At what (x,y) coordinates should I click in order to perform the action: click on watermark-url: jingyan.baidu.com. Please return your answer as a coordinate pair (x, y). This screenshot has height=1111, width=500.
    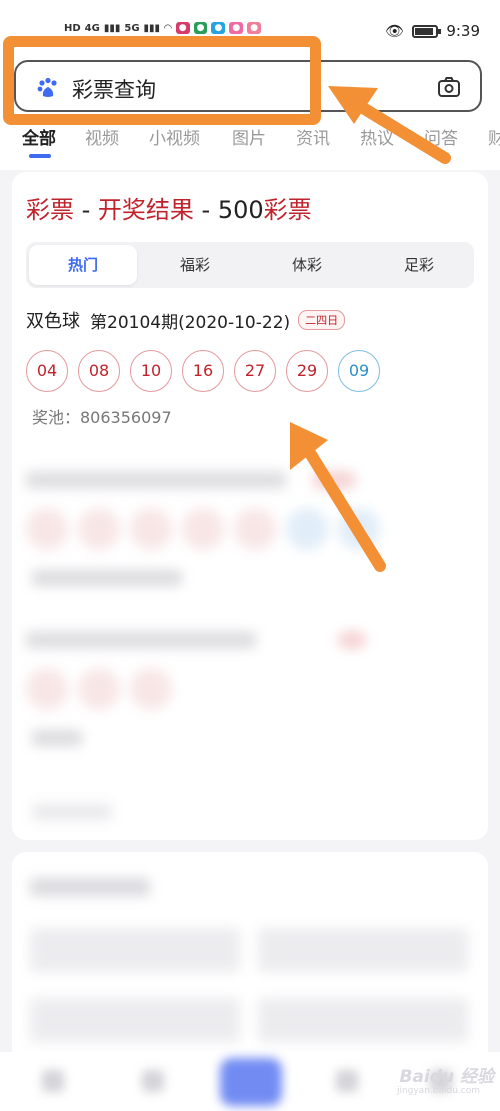
    Looking at the image, I should click on (438, 1091).